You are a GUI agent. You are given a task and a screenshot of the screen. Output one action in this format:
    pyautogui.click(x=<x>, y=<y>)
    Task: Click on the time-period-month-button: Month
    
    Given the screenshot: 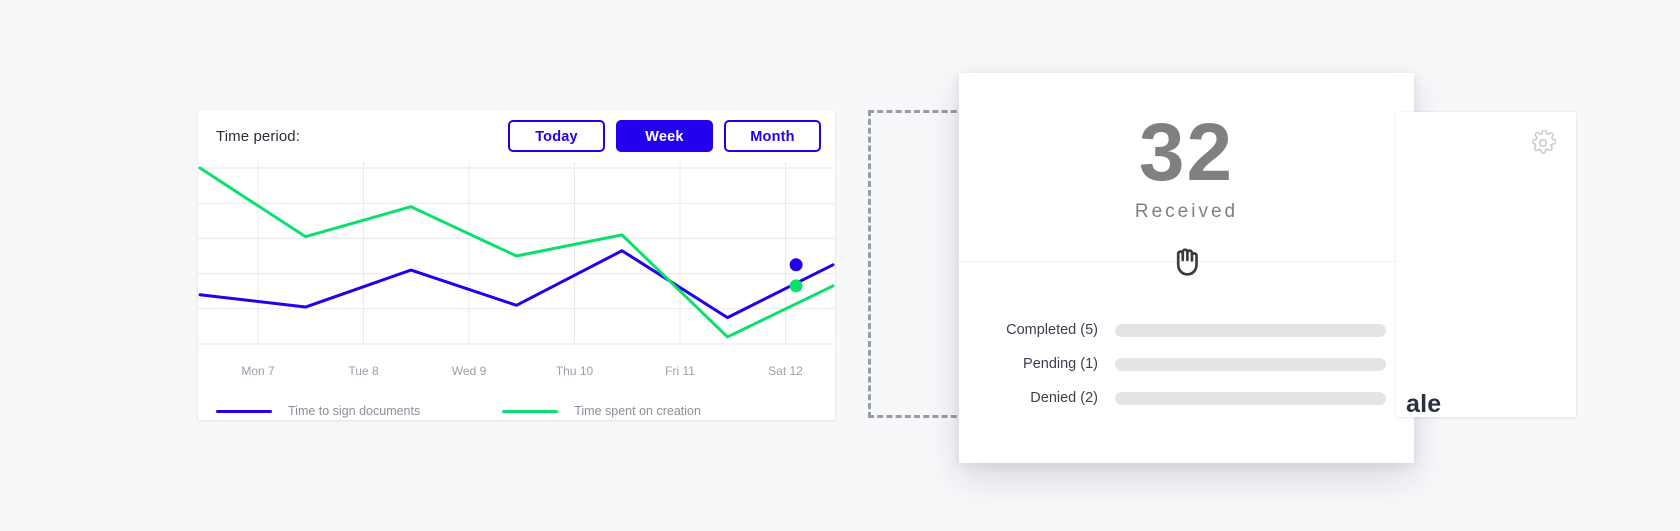 What is the action you would take?
    pyautogui.click(x=772, y=136)
    